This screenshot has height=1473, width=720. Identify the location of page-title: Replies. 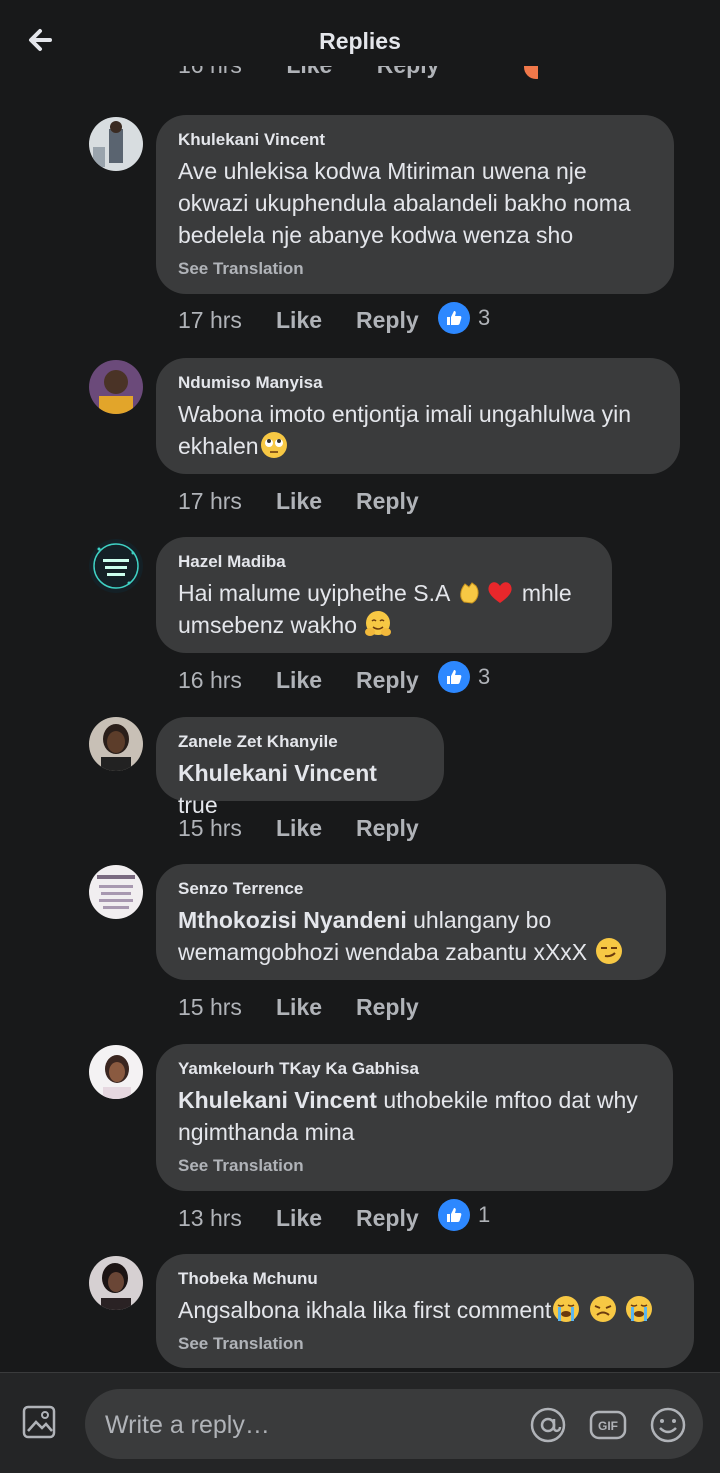
(360, 41).